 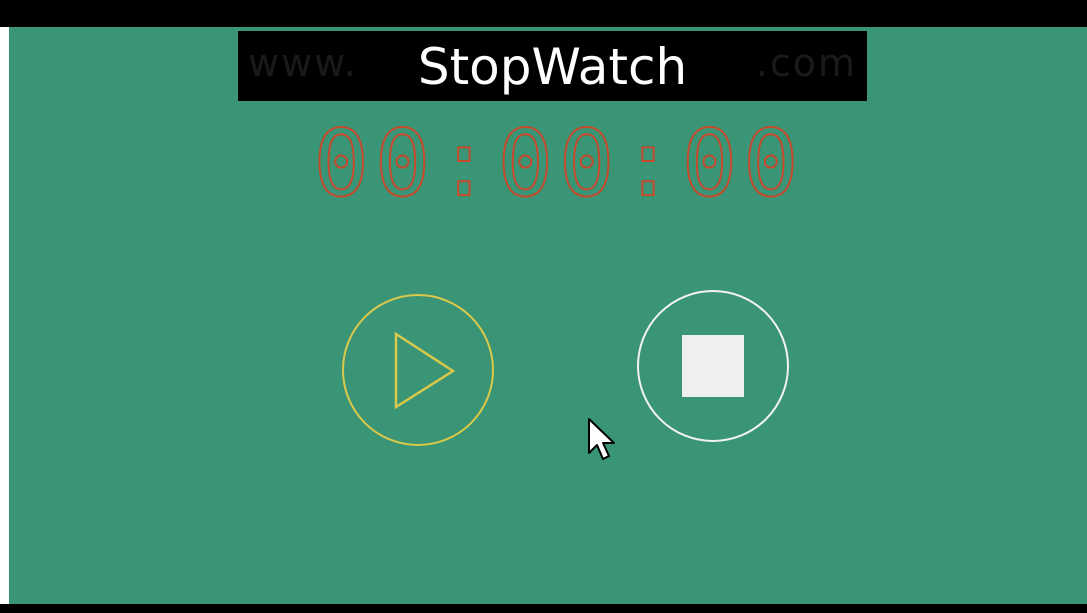 I want to click on play-icon, so click(x=418, y=370).